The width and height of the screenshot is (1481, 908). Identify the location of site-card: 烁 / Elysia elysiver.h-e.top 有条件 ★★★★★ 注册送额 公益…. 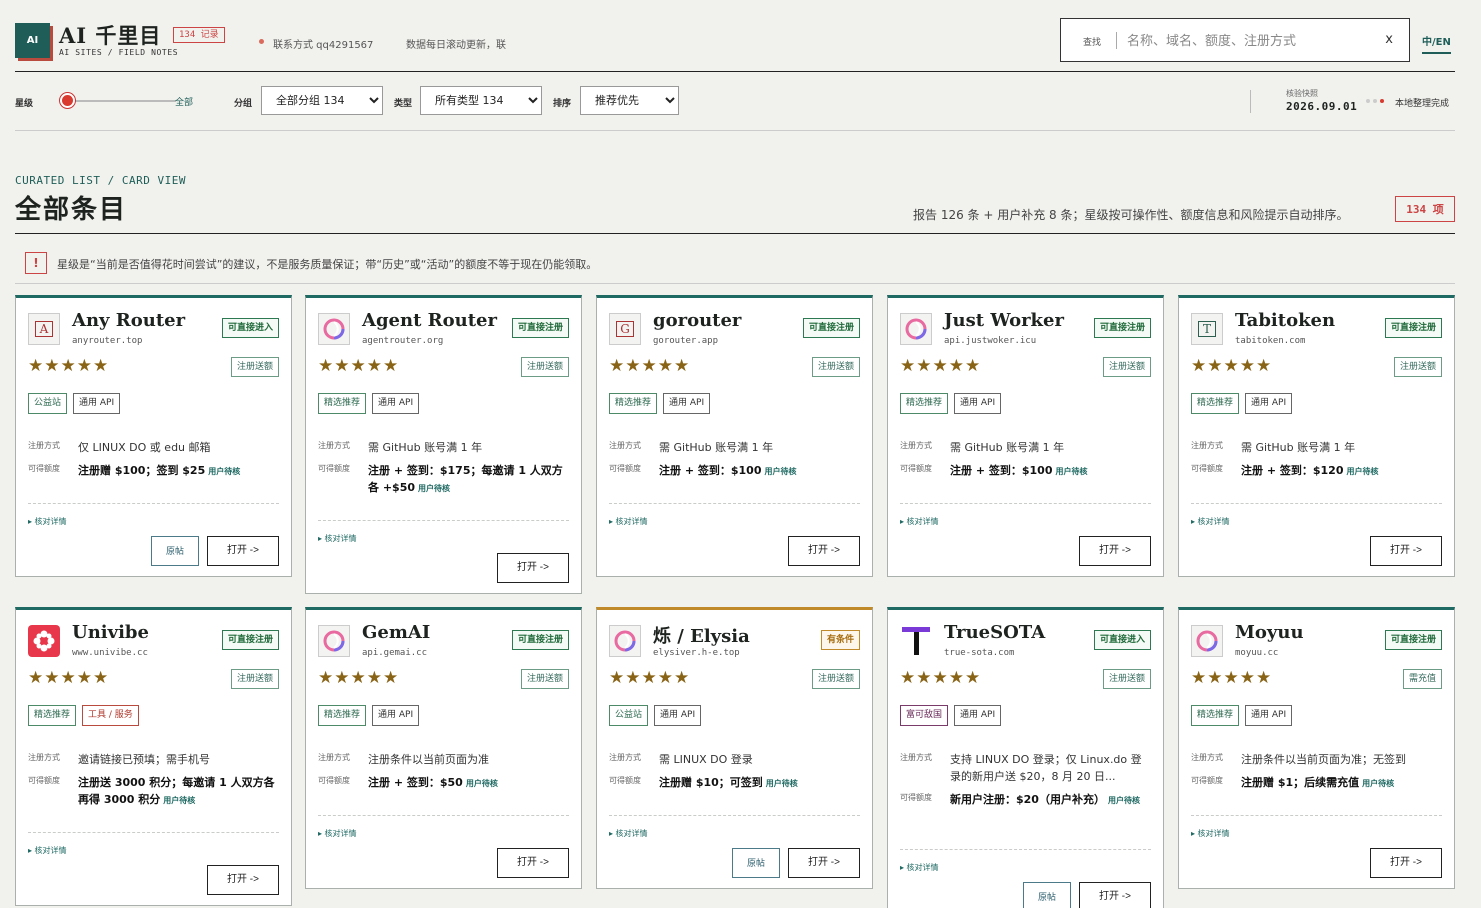
(734, 748).